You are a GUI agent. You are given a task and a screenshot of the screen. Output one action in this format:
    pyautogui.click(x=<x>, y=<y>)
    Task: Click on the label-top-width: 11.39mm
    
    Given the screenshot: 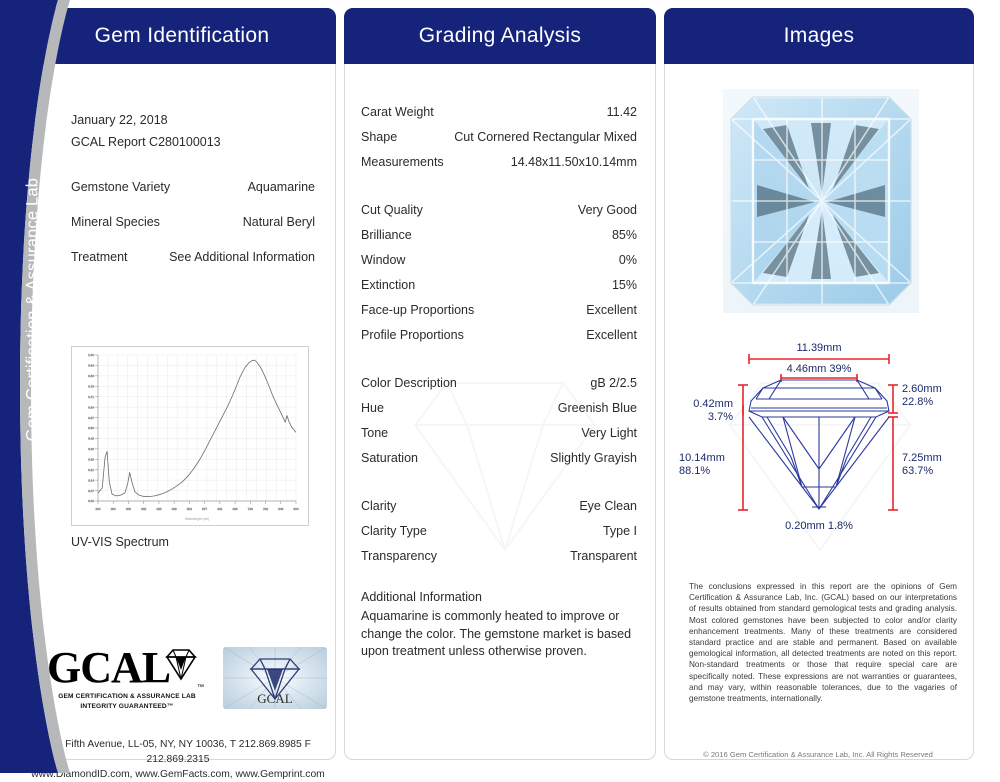 What is the action you would take?
    pyautogui.click(x=818, y=348)
    